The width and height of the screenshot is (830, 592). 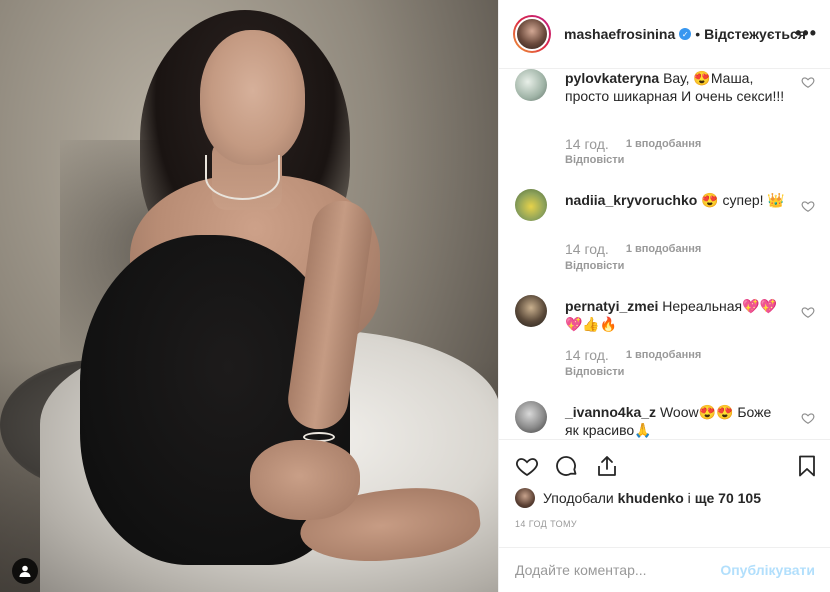 What do you see at coordinates (755, 34) in the screenshot?
I see `following-button: Відстежується` at bounding box center [755, 34].